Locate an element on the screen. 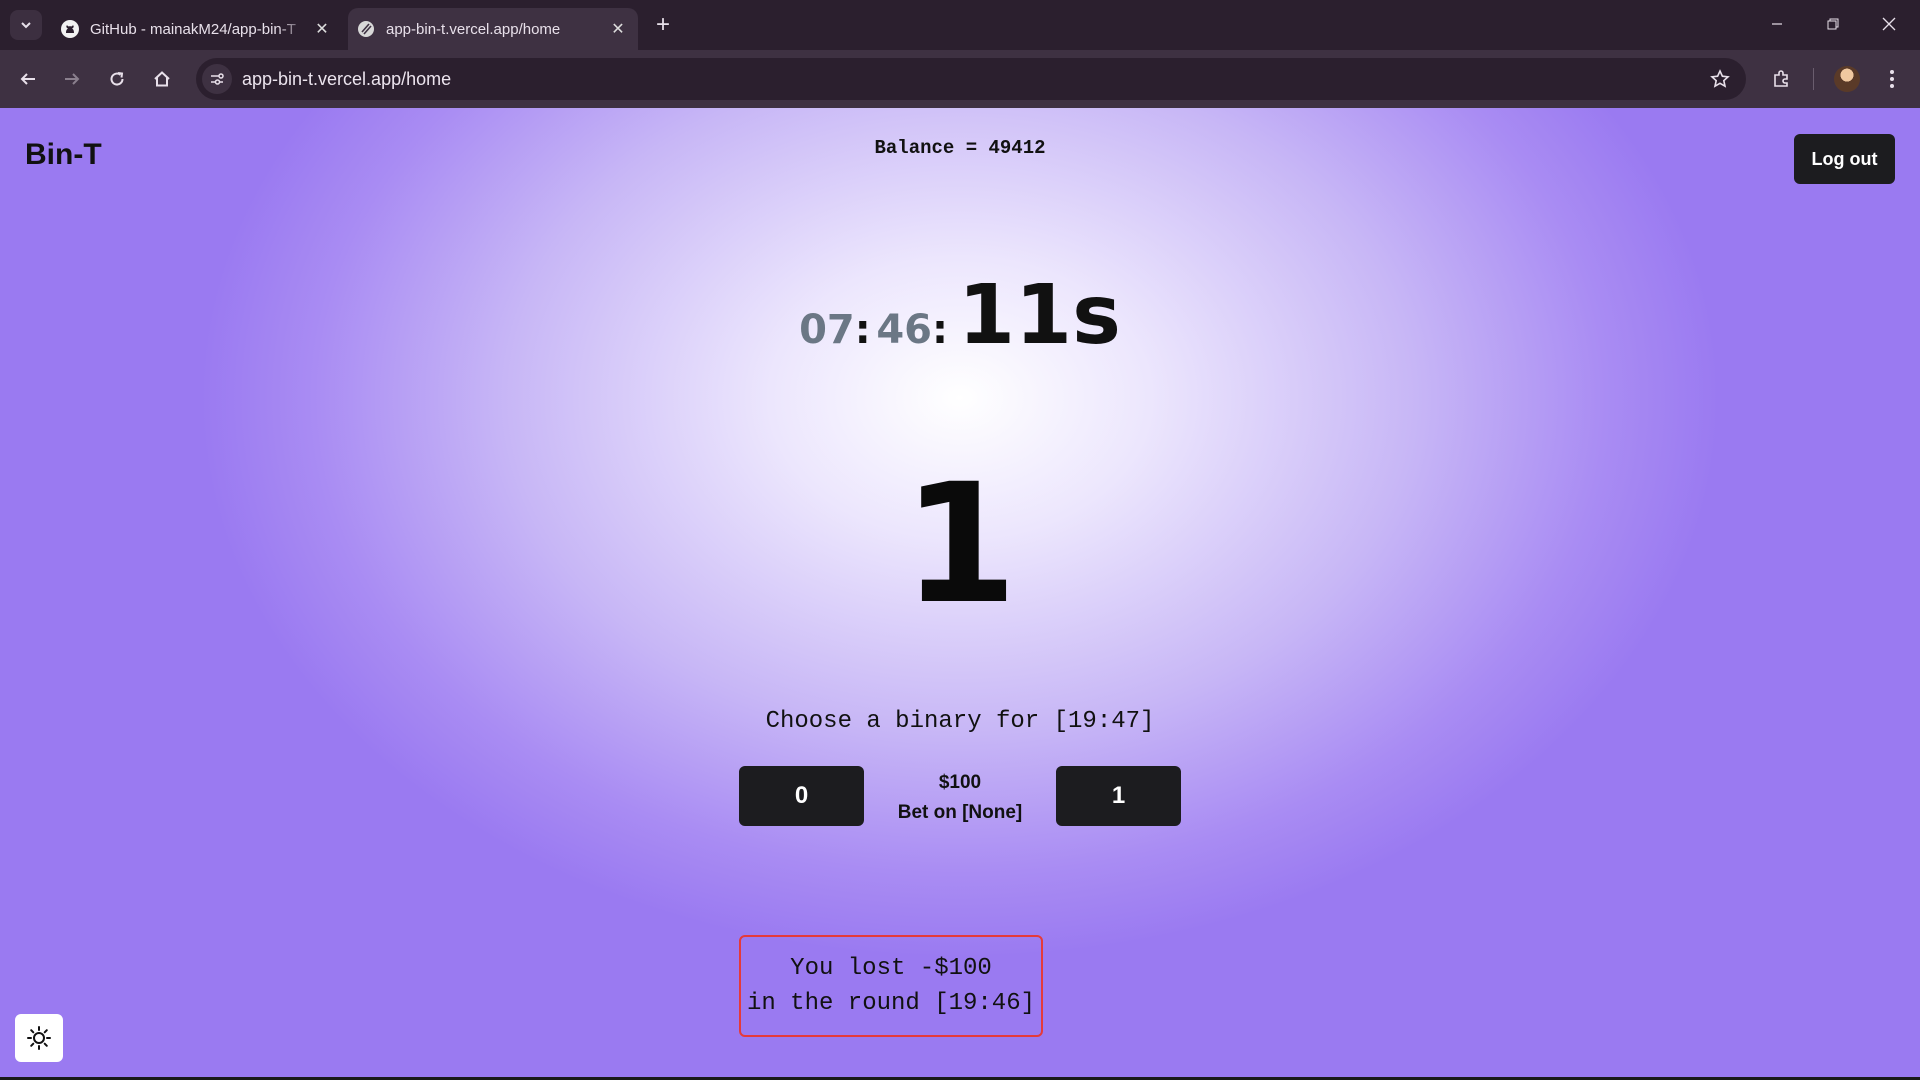 The width and height of the screenshot is (1920, 1080). chevron-down-icon is located at coordinates (26, 25).